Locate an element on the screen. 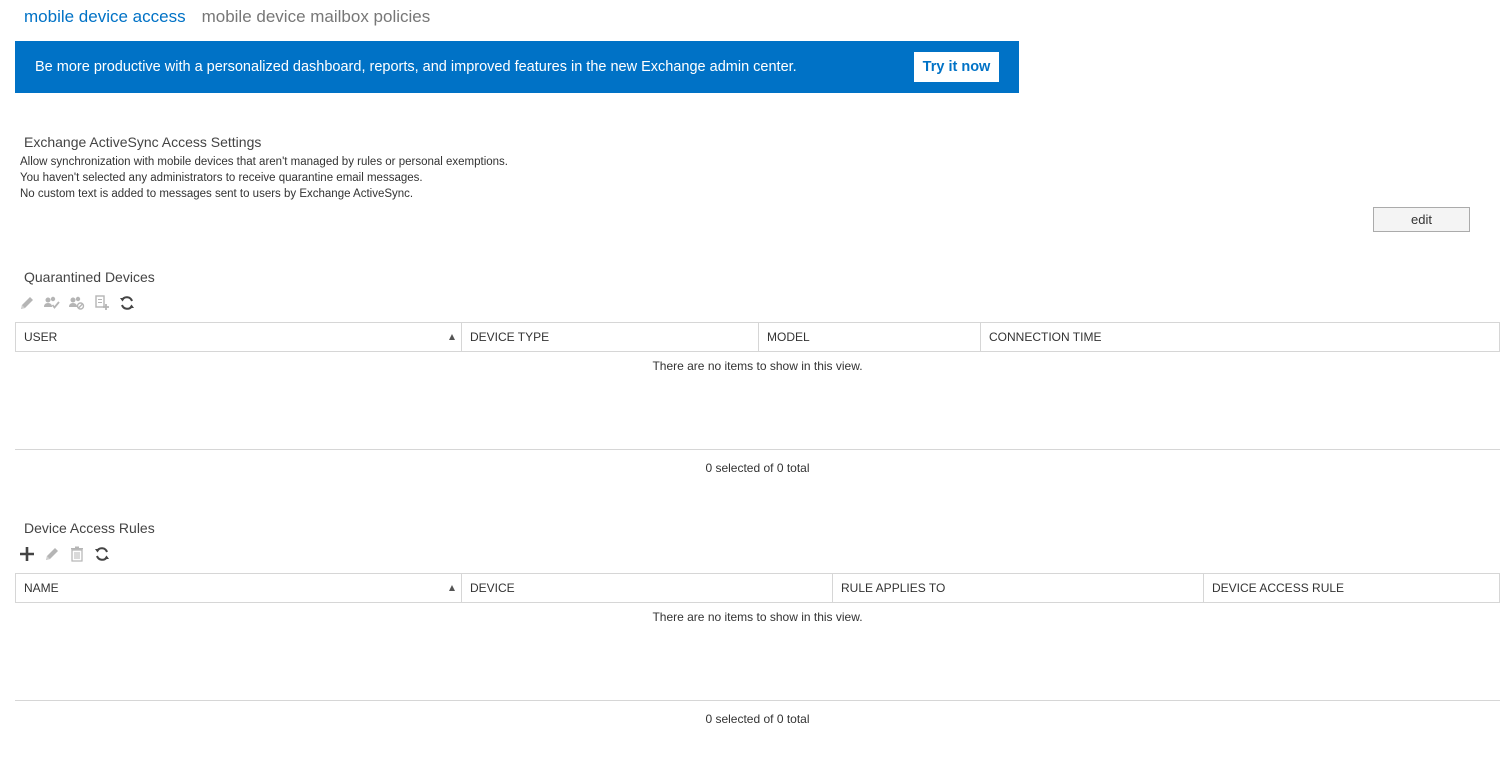 This screenshot has height=776, width=1501. edit-settings-button: edit is located at coordinates (1421, 219).